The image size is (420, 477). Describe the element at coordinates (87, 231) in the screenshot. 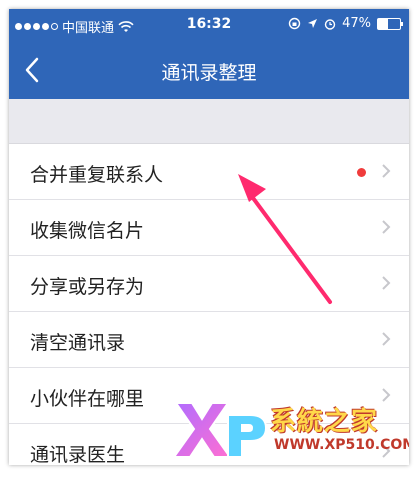

I see `list-item-label: 收集微信名片` at that location.